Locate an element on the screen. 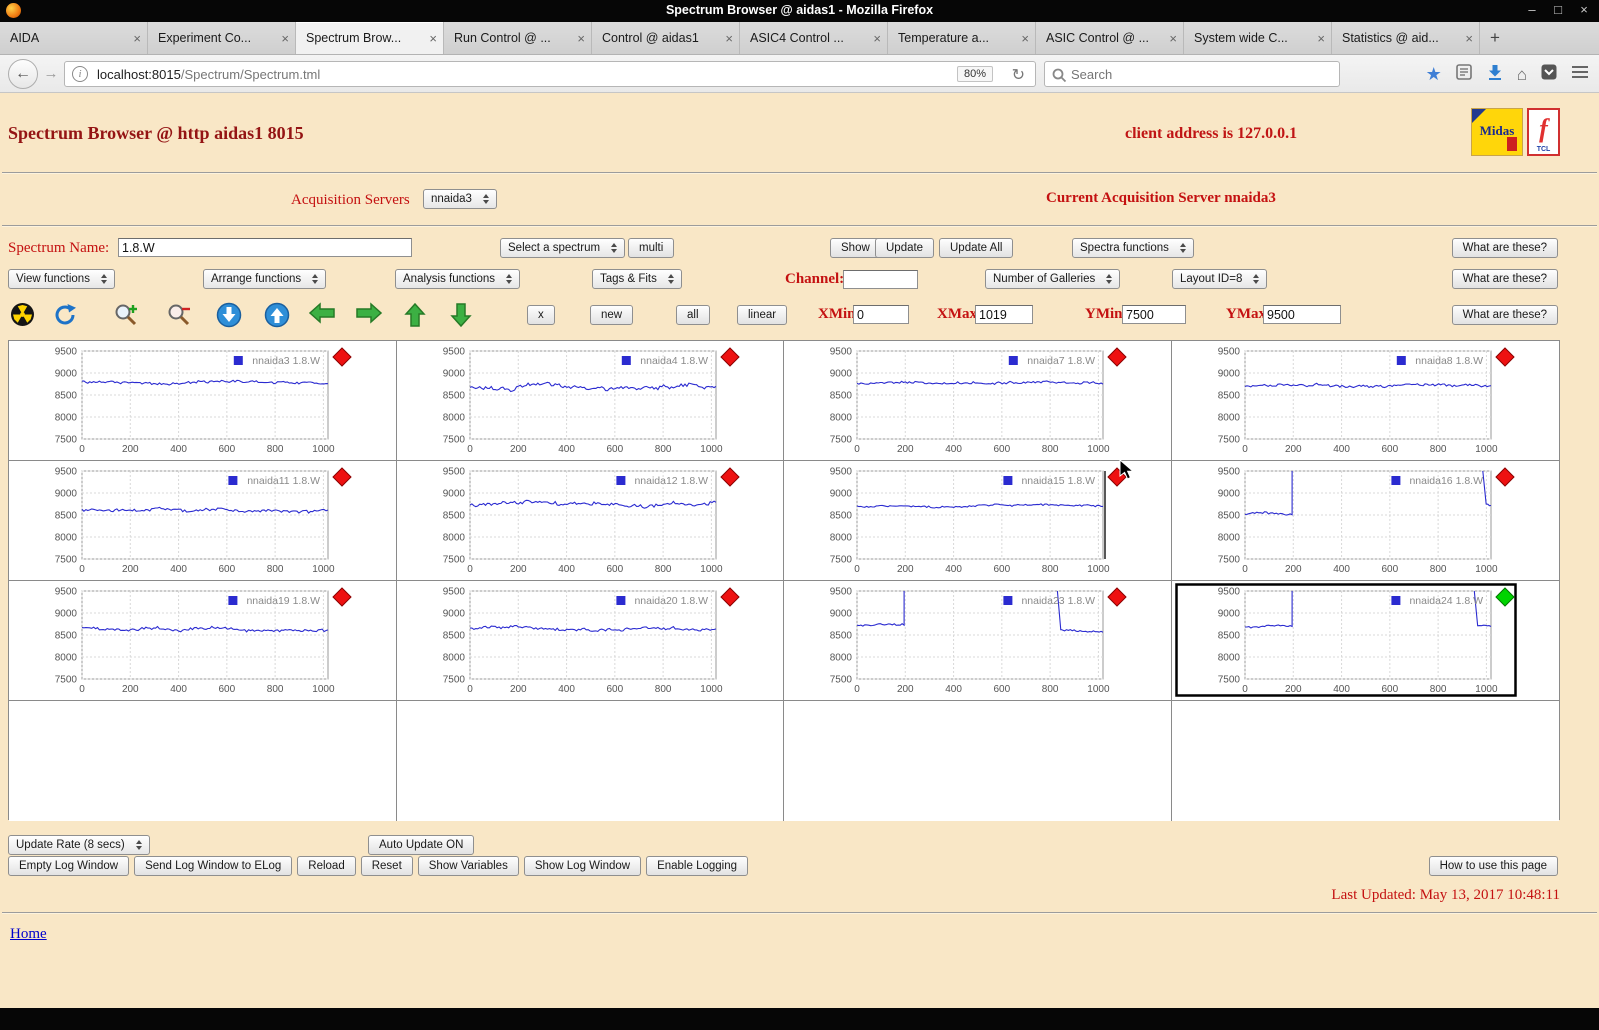 Image resolution: width=1599 pixels, height=1030 pixels. acquisition-server-select: nnaida3 is located at coordinates (460, 199).